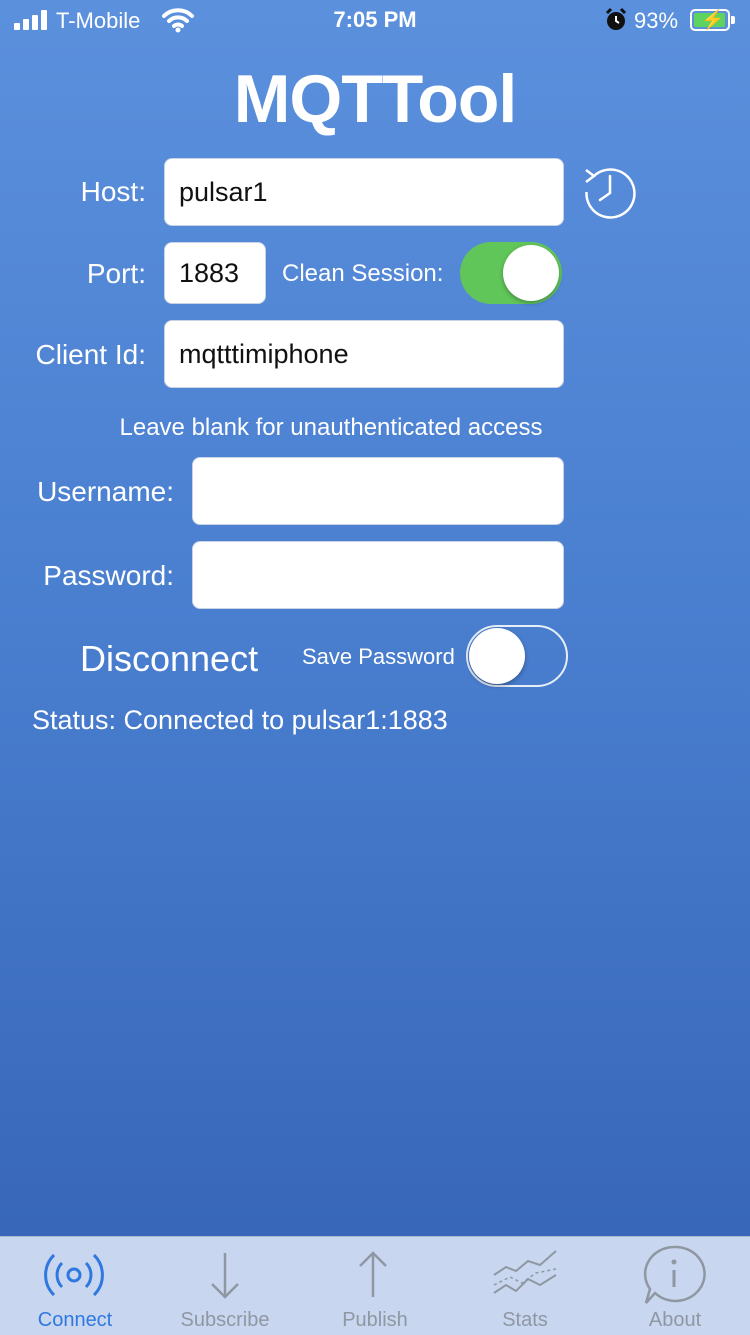 The height and width of the screenshot is (1335, 750). What do you see at coordinates (113, 191) in the screenshot?
I see `host-label: Host:` at bounding box center [113, 191].